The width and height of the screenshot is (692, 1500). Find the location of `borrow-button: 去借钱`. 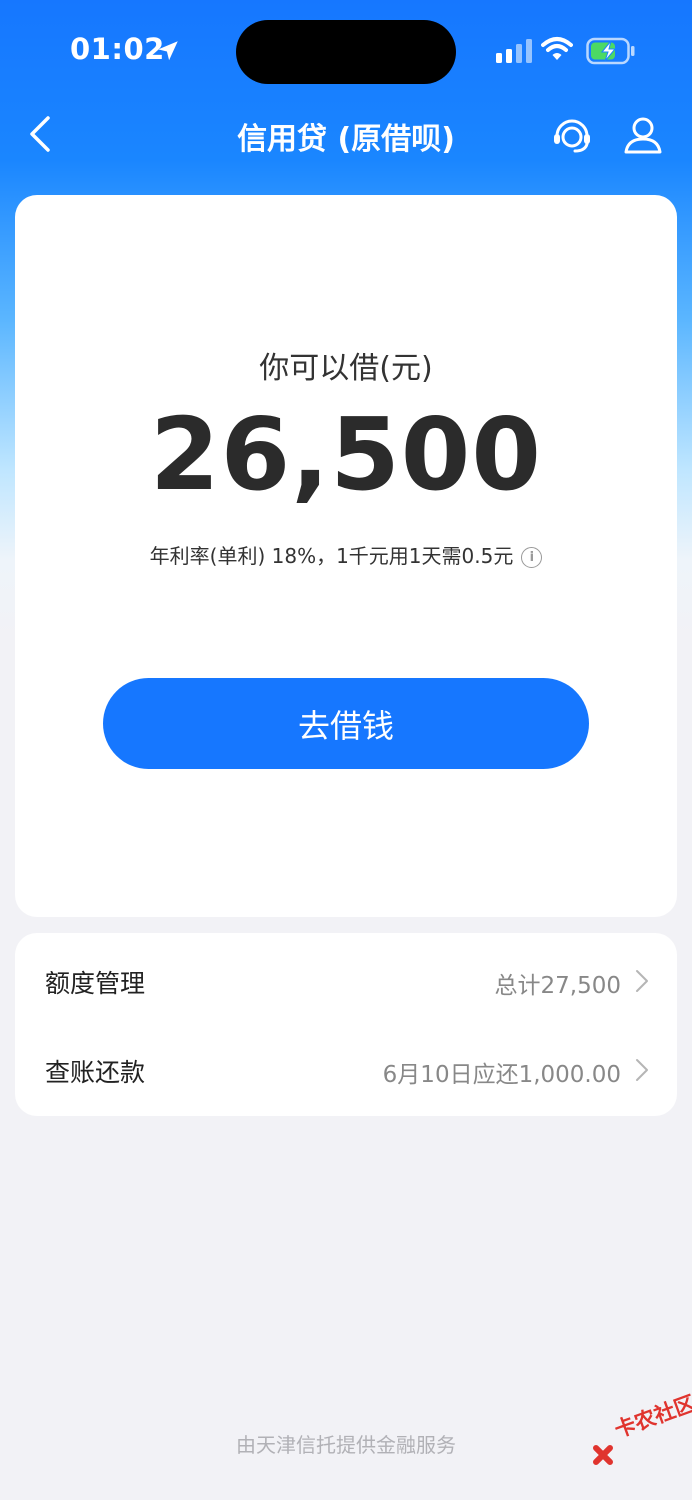

borrow-button: 去借钱 is located at coordinates (346, 723).